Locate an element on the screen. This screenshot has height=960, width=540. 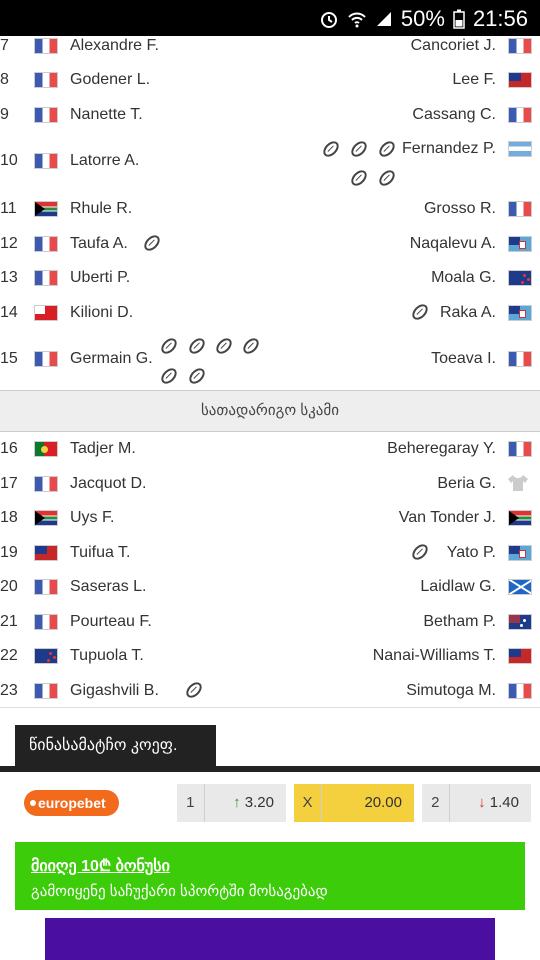
player-number: 16 is located at coordinates (9, 448).